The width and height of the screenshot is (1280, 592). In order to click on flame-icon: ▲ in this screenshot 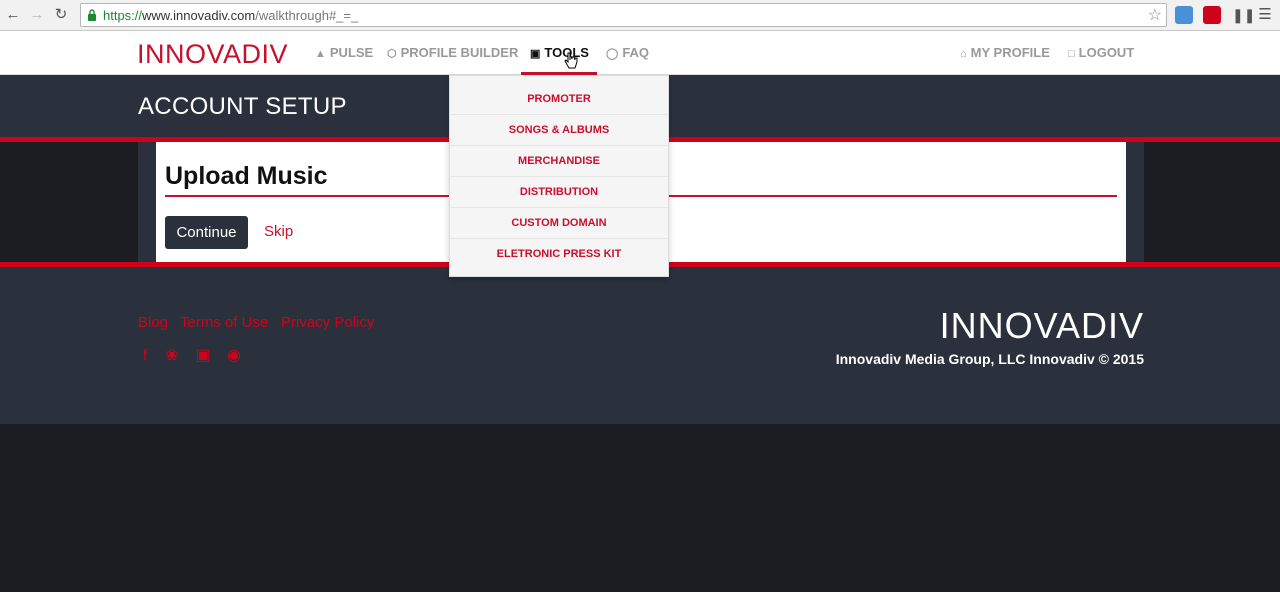, I will do `click(320, 54)`.